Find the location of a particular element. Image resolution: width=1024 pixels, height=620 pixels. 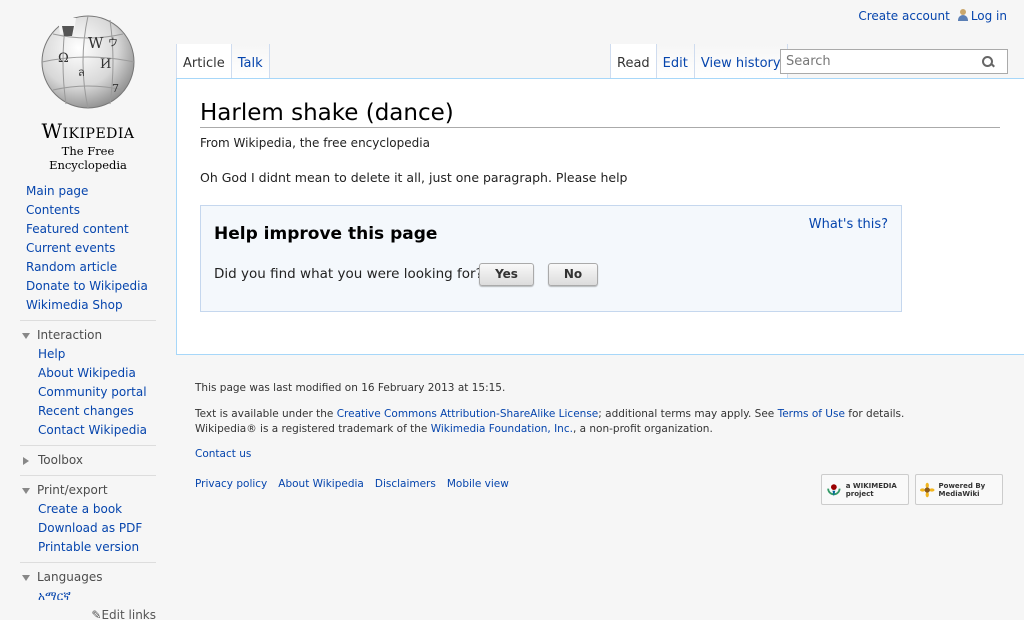

wikipedia-wordmark: Wikipedia is located at coordinates (88, 131).